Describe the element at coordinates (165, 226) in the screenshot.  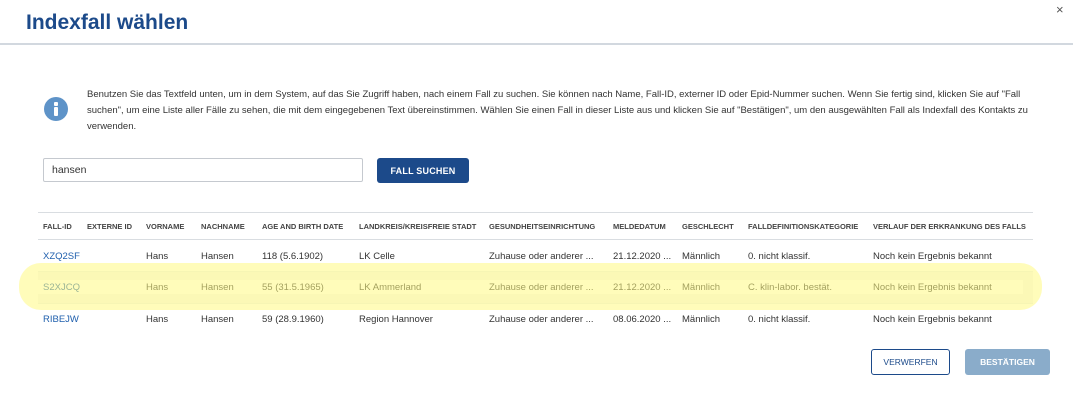
I see `column-header-first-name: VORNAME` at that location.